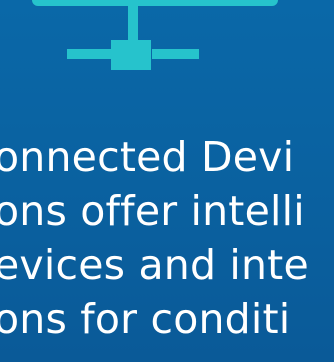 Image resolution: width=334 pixels, height=362 pixels. What do you see at coordinates (155, 3) in the screenshot?
I see `network-top-bar-icon-part` at bounding box center [155, 3].